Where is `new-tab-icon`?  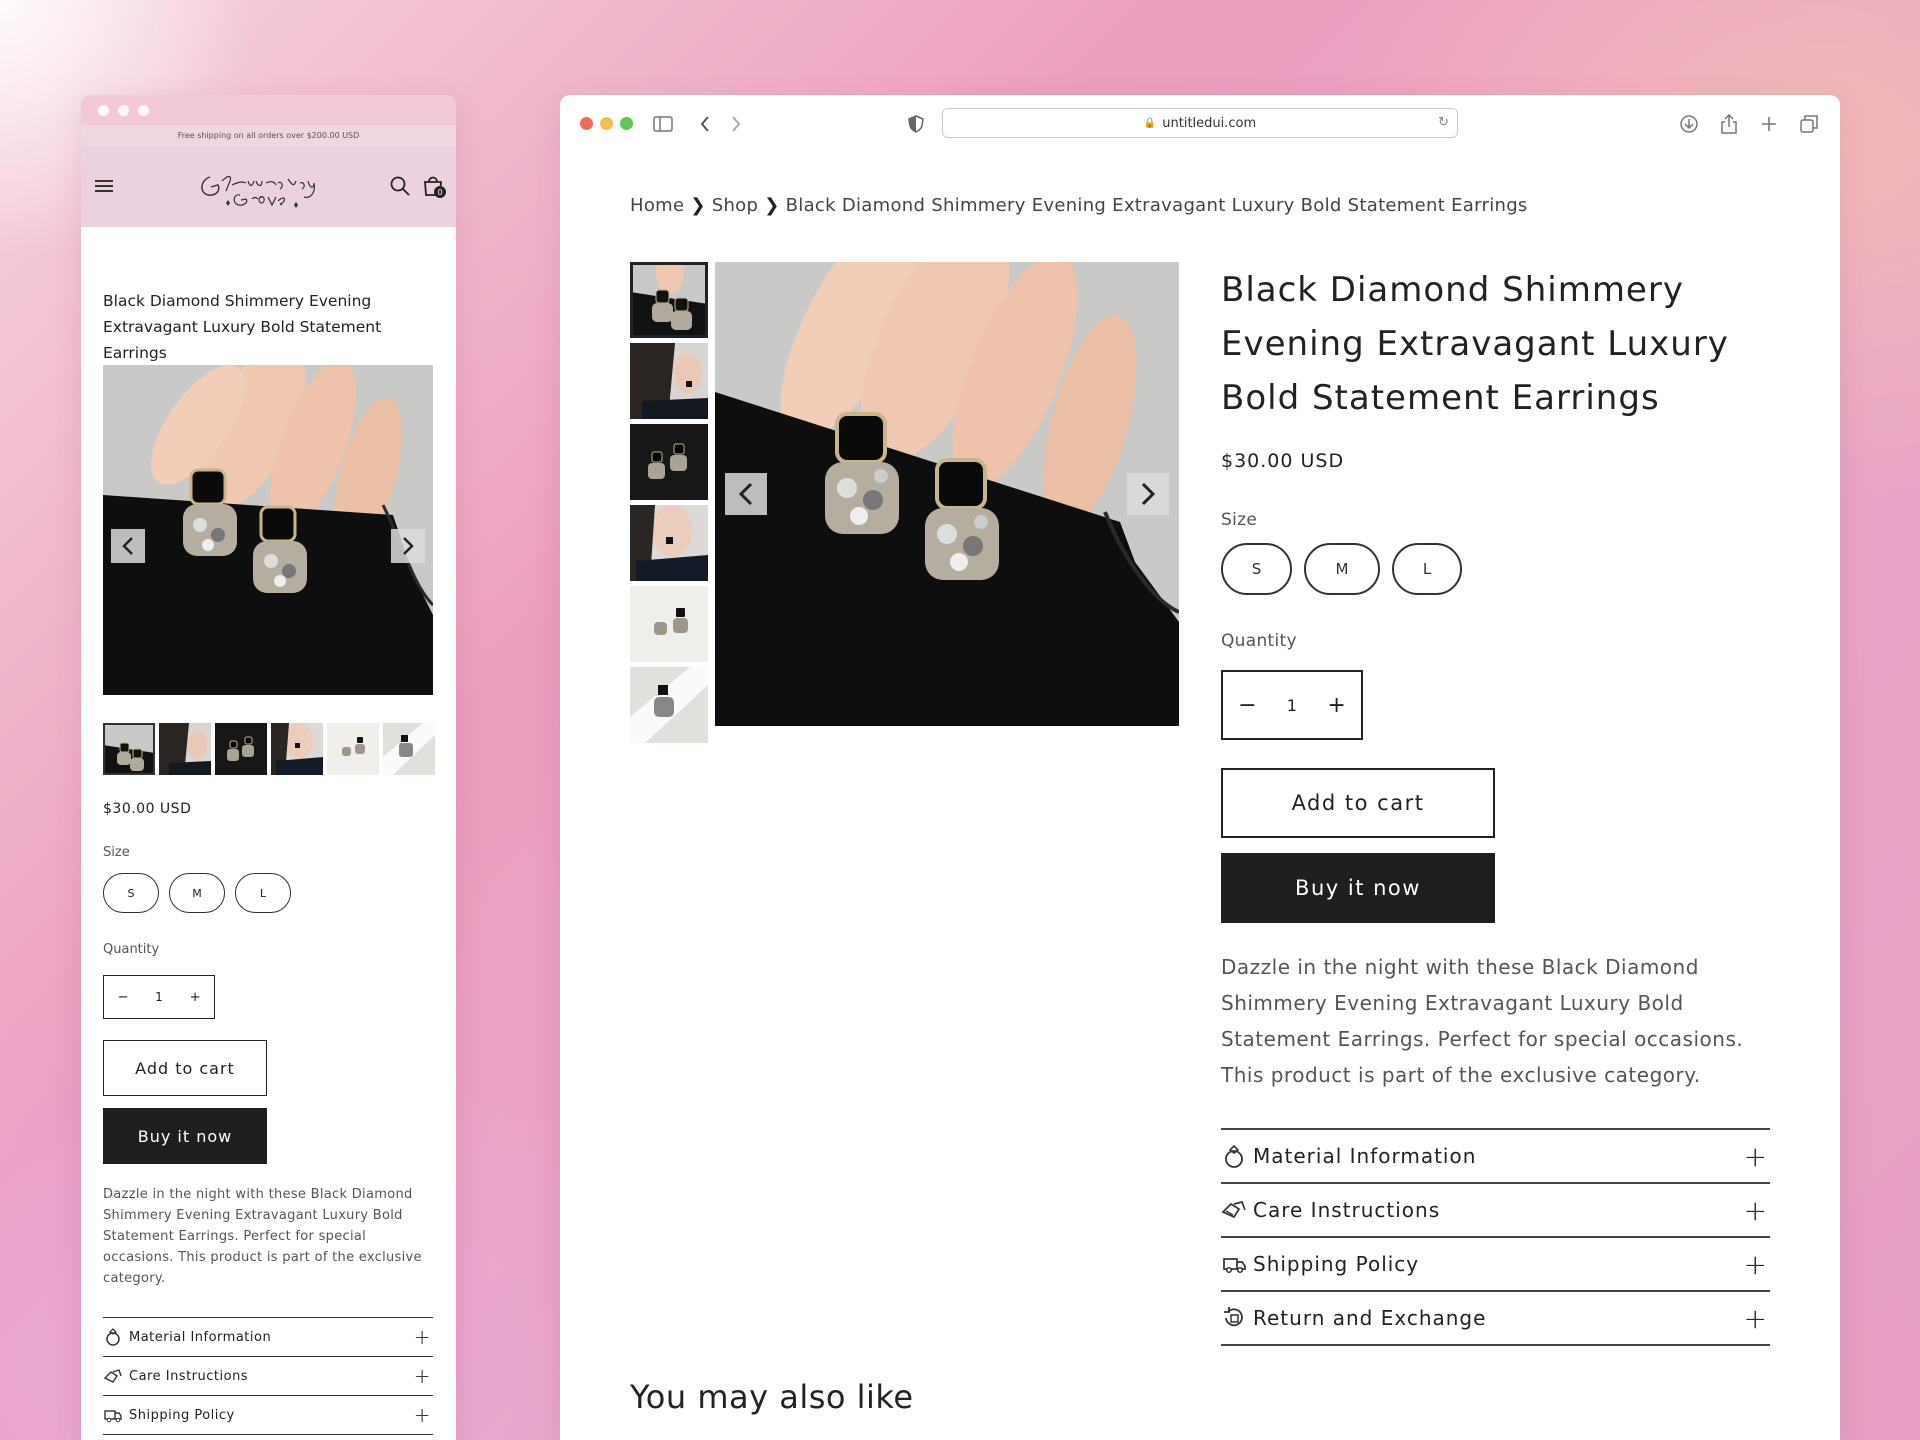 new-tab-icon is located at coordinates (1769, 124).